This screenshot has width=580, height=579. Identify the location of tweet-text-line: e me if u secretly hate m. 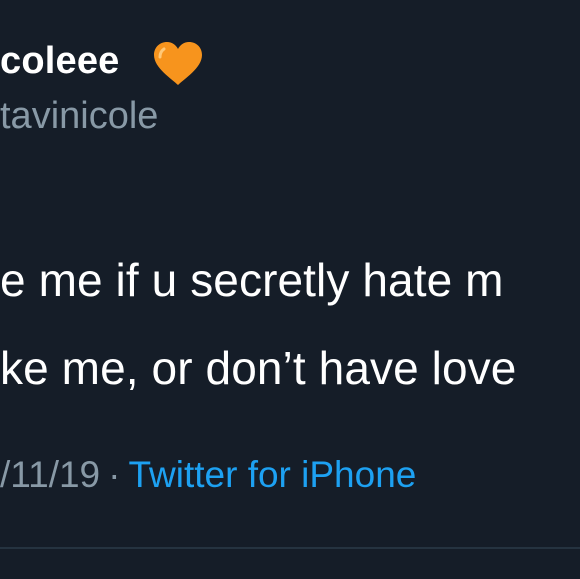
(252, 280).